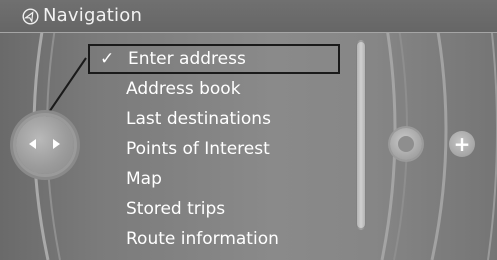  What do you see at coordinates (93, 15) in the screenshot?
I see `page-title: Navigation` at bounding box center [93, 15].